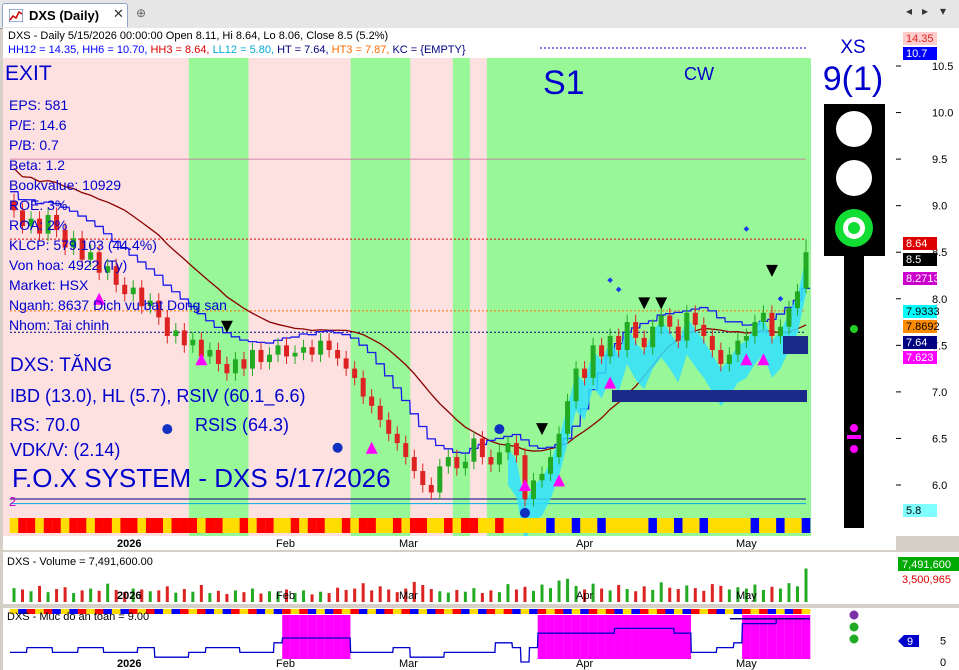 The image size is (959, 670). I want to click on volume-last-tag: 7,491,600, so click(926, 565).